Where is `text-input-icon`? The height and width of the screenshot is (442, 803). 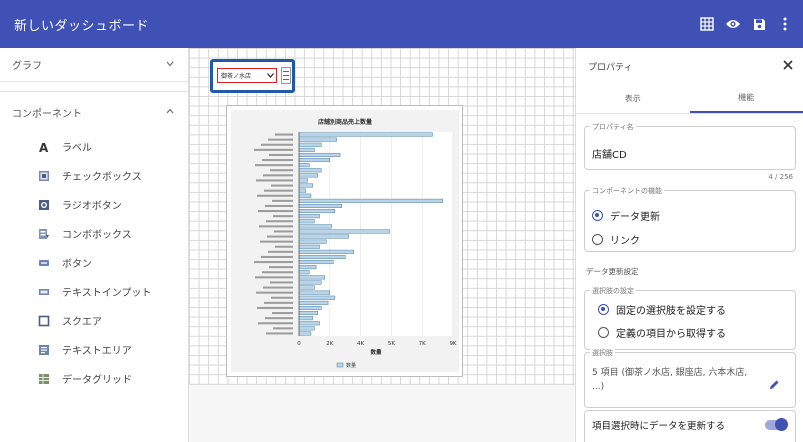
text-input-icon is located at coordinates (44, 292).